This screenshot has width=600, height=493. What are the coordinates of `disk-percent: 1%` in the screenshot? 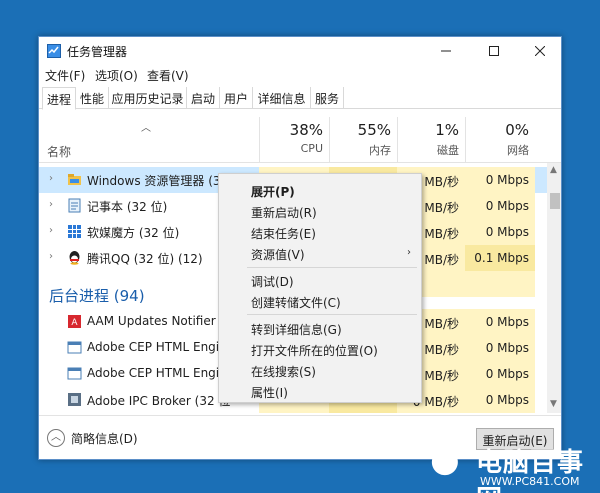 It's located at (447, 130).